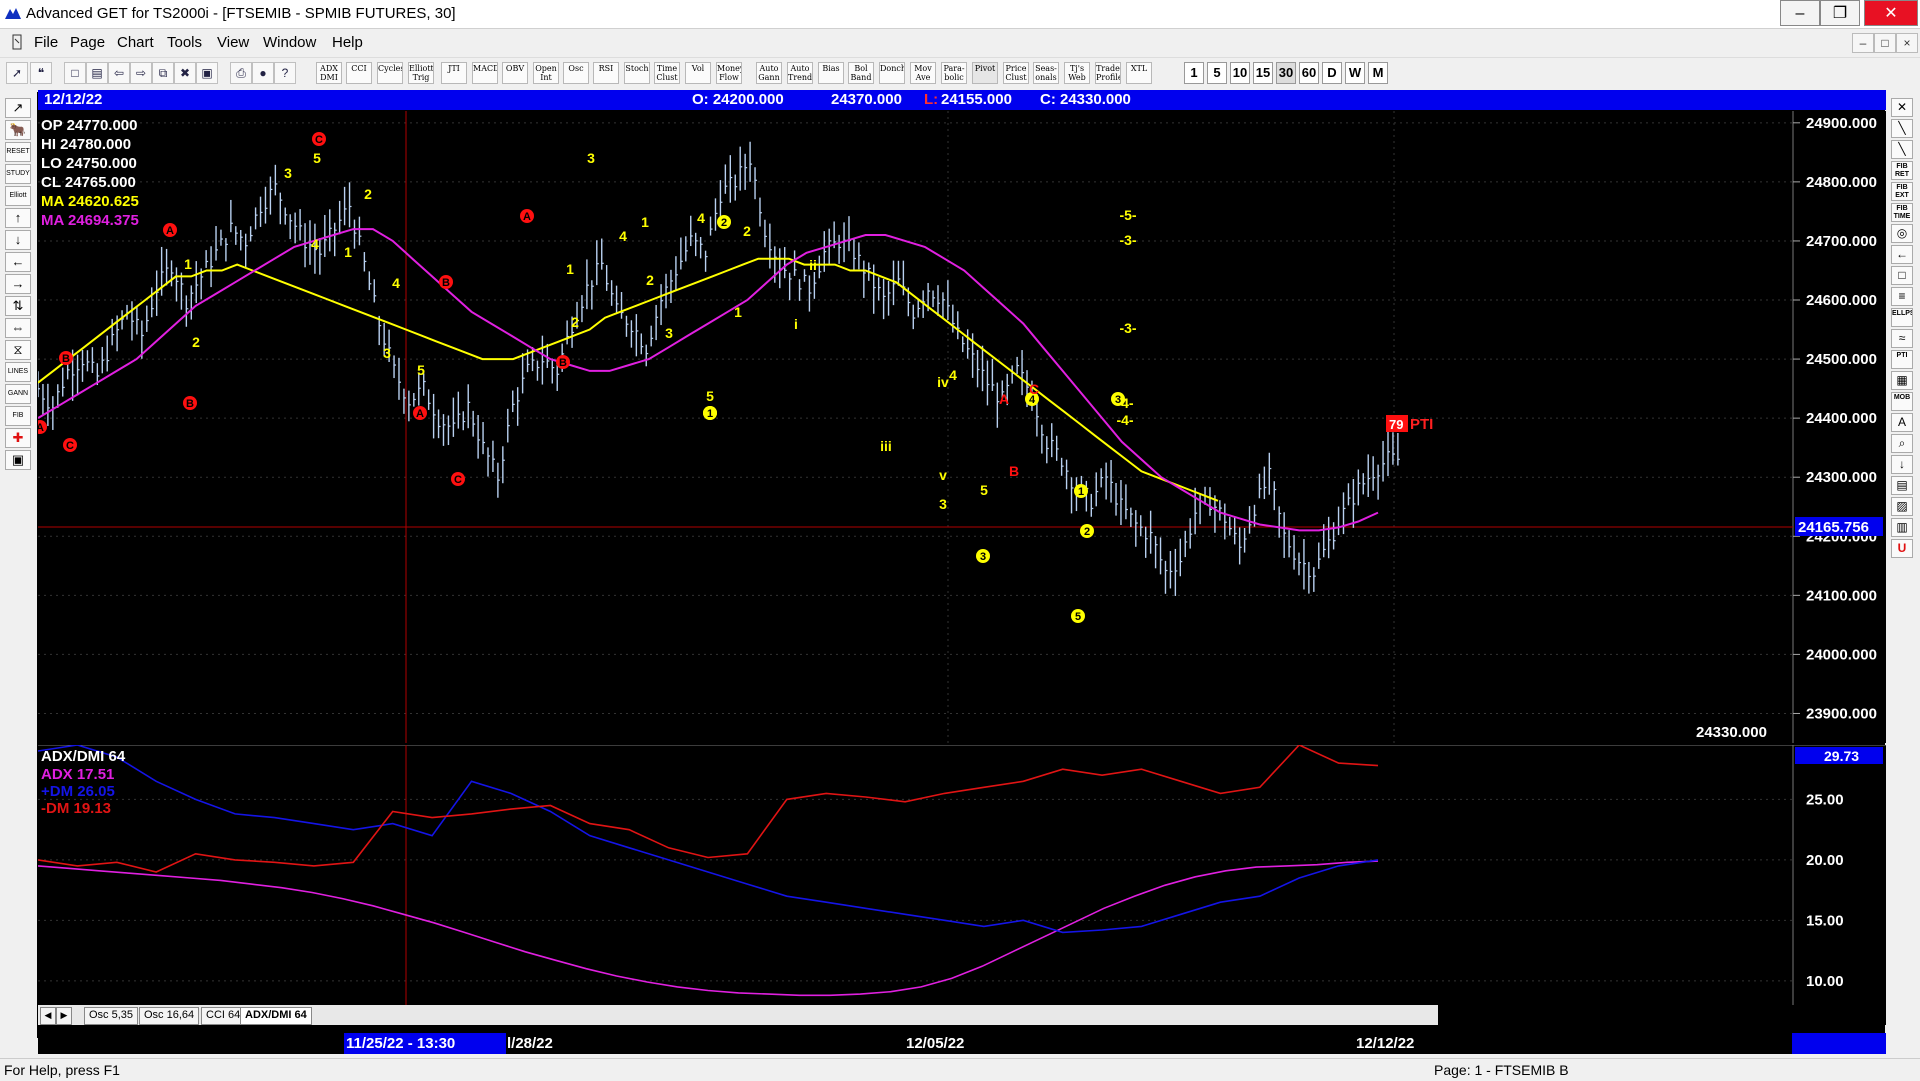 The height and width of the screenshot is (1081, 1920). I want to click on study-button-osc: Osc, so click(576, 73).